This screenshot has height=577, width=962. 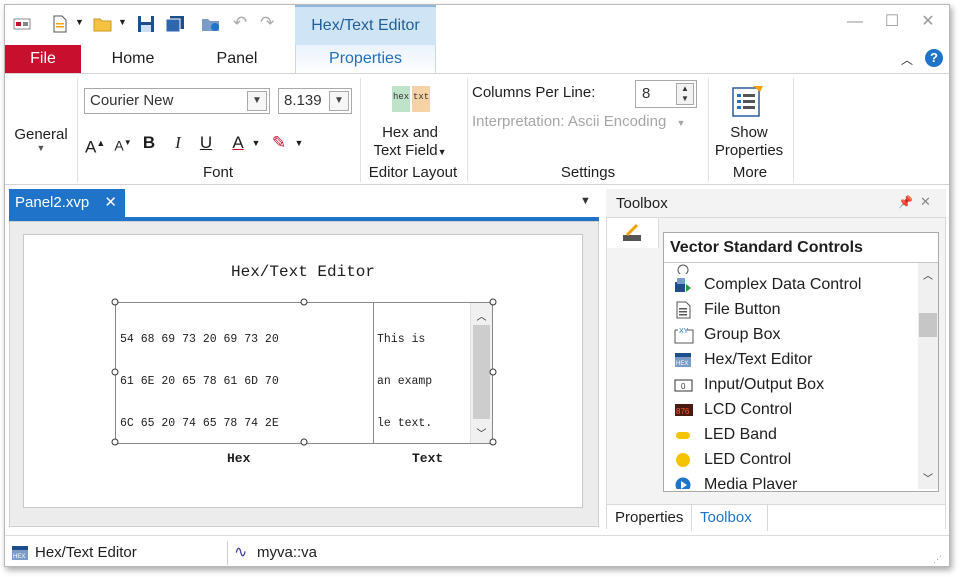 I want to click on general-dropdown-icon: ▼, so click(x=41, y=148).